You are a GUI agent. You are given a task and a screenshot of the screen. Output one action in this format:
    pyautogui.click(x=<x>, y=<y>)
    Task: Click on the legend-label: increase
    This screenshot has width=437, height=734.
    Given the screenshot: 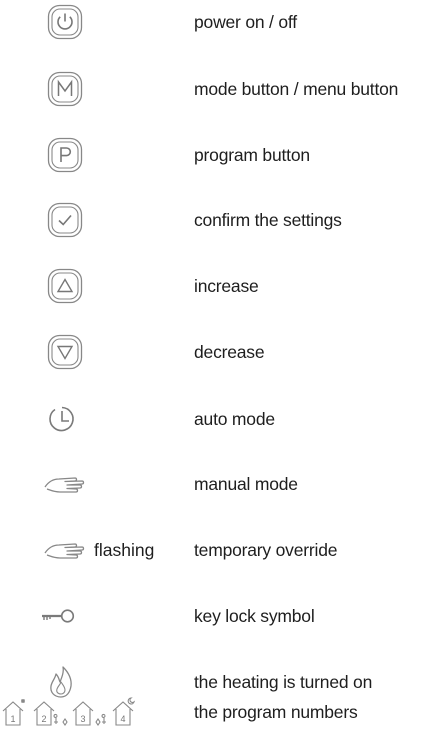 What is the action you would take?
    pyautogui.click(x=226, y=286)
    